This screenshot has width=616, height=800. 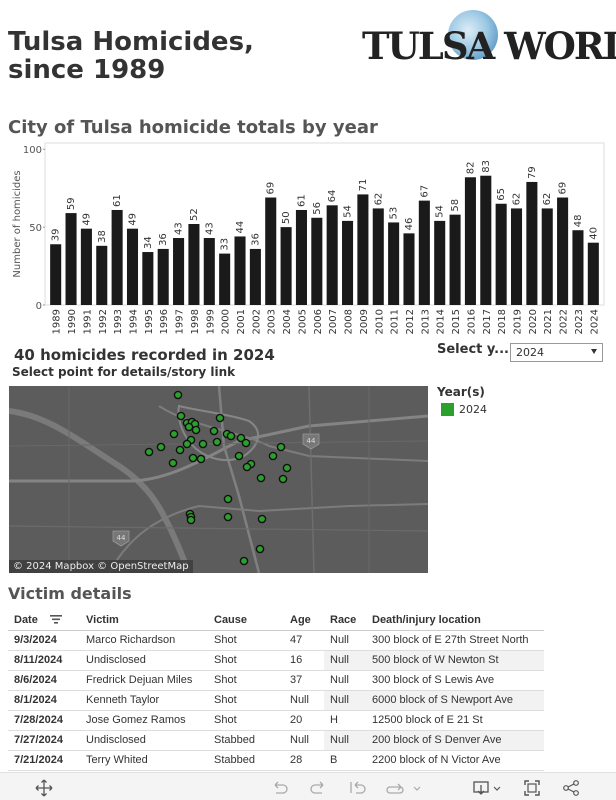 What do you see at coordinates (455, 620) in the screenshot?
I see `column-header-location: Death/injury location` at bounding box center [455, 620].